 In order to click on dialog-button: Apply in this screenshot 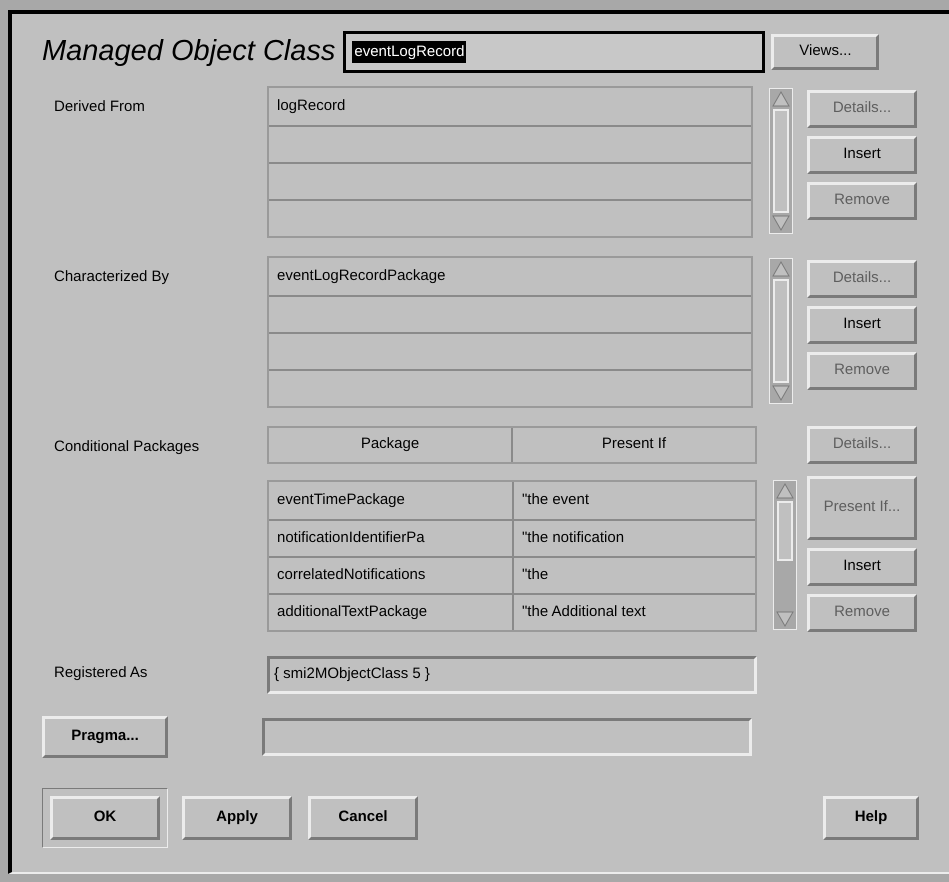, I will do `click(237, 818)`.